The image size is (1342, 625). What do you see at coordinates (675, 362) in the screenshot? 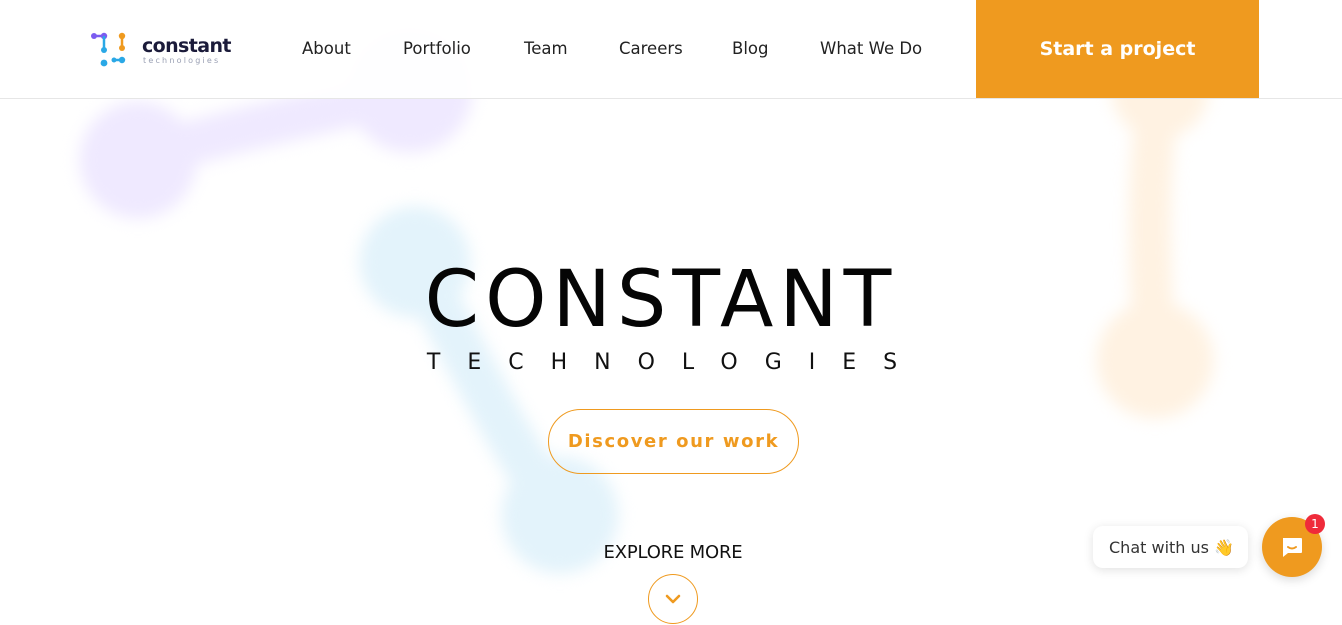
I see `hero-subtitle: TECHNOLOGIES` at bounding box center [675, 362].